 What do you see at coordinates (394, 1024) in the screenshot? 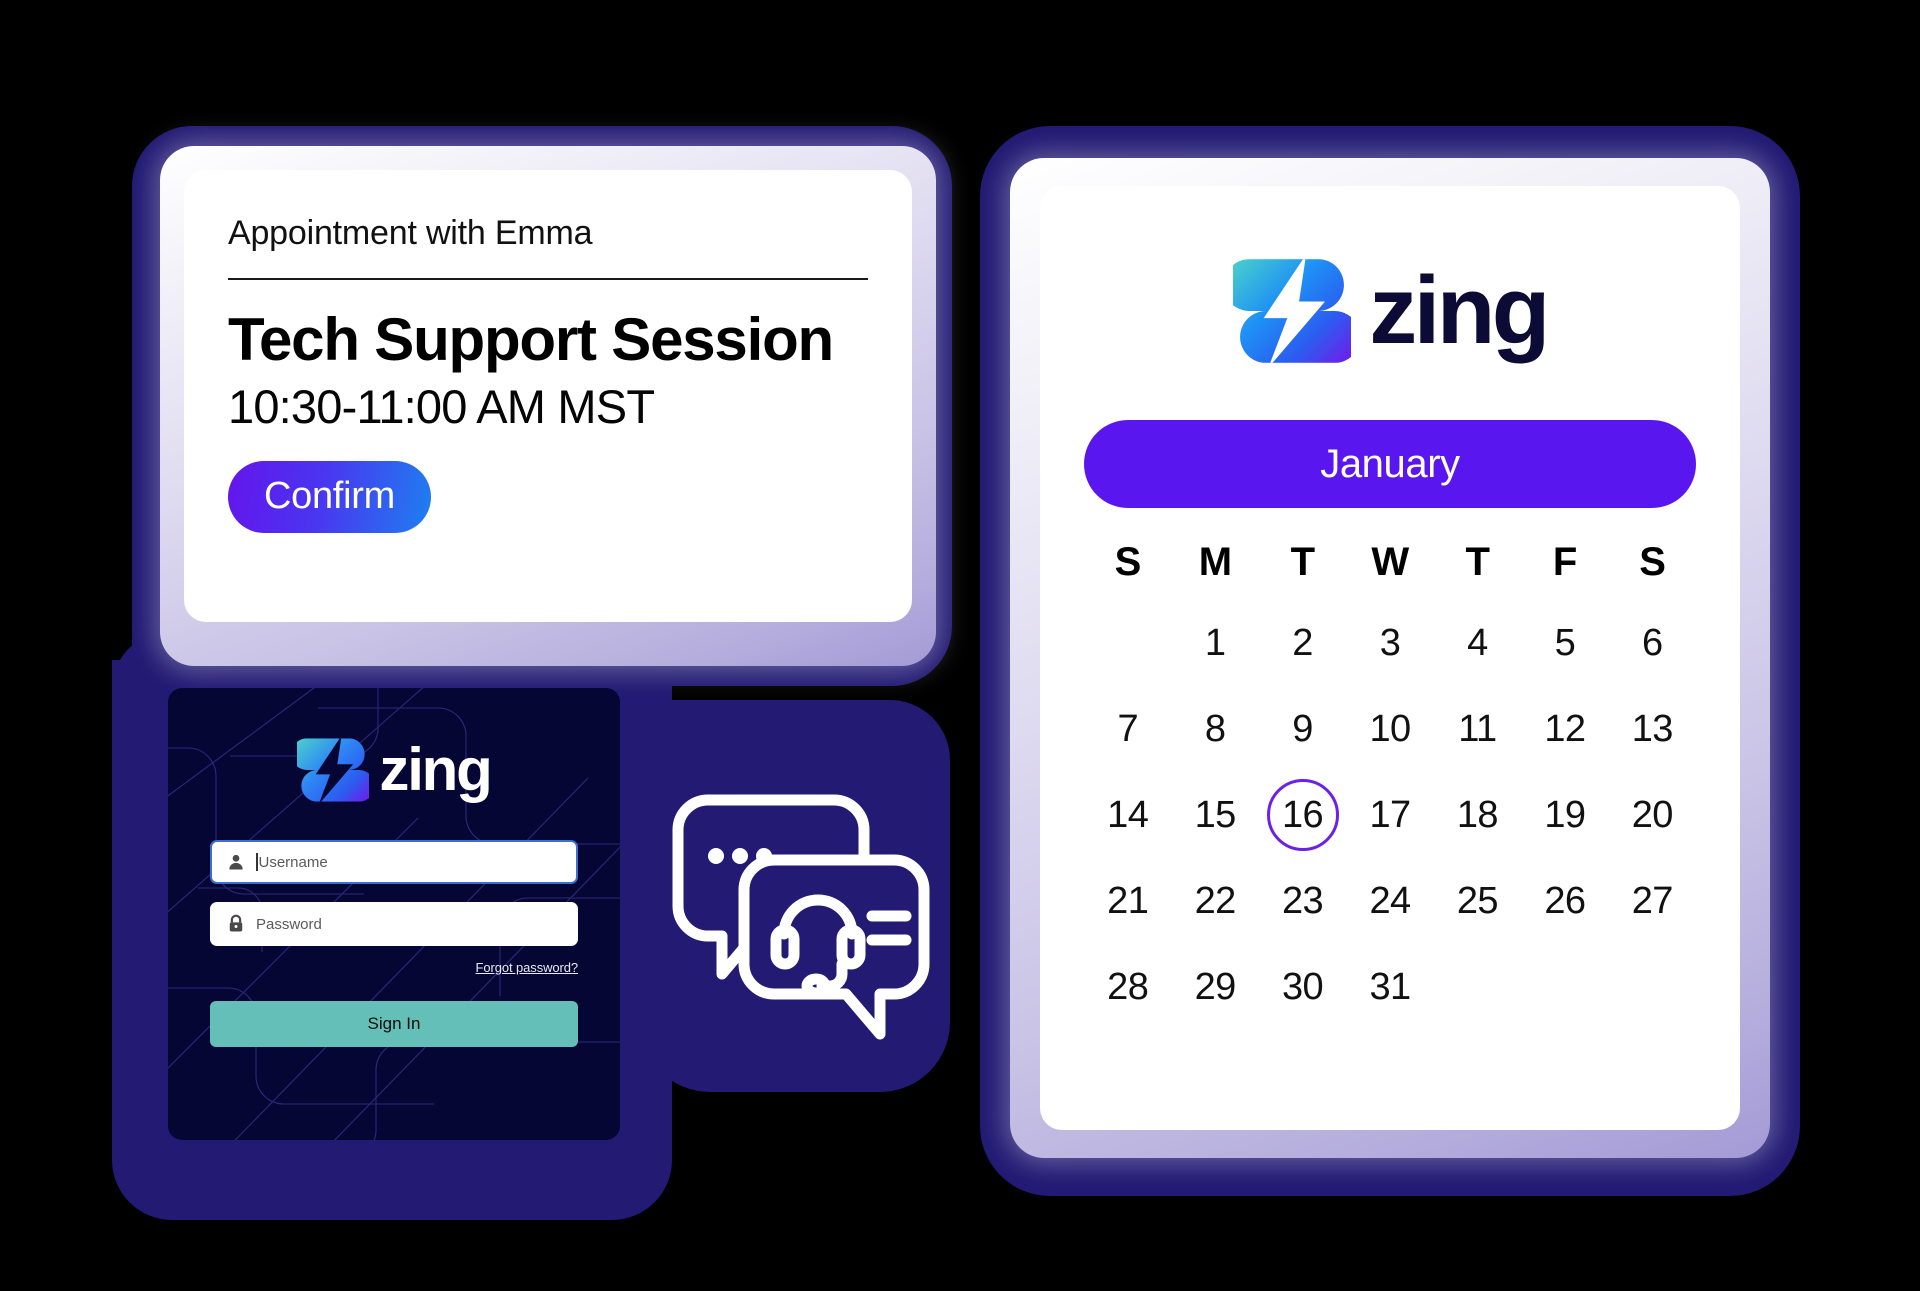
I see `signin-button: Sign In` at bounding box center [394, 1024].